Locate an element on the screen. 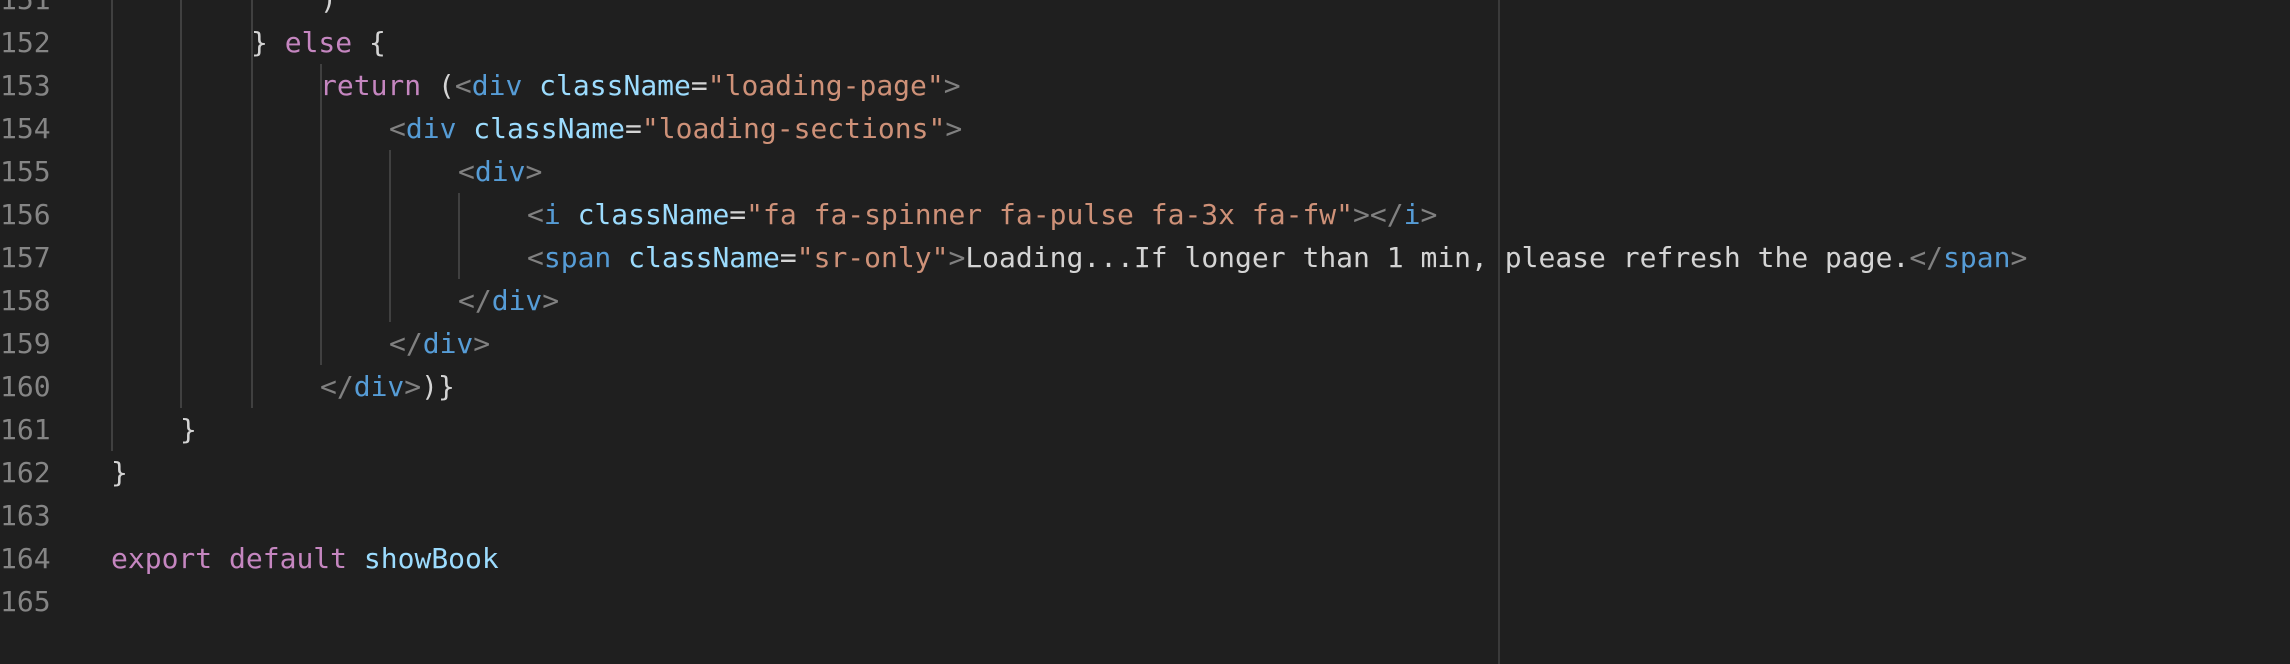 The height and width of the screenshot is (664, 2290). code-text: return (<div className="loading-page"> is located at coordinates (640, 85).